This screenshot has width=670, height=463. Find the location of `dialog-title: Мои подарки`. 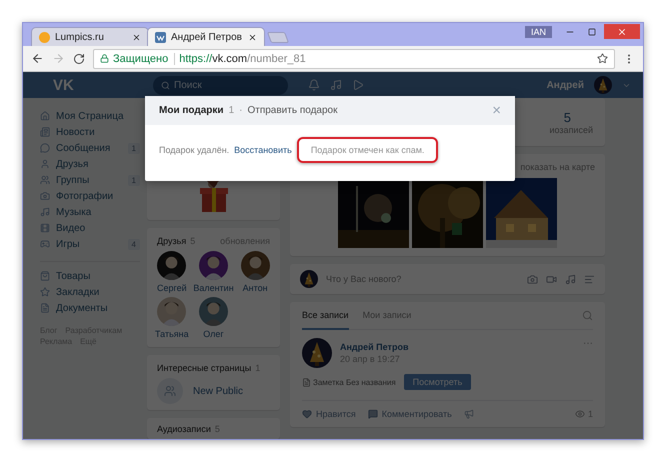

dialog-title: Мои подарки is located at coordinates (191, 110).